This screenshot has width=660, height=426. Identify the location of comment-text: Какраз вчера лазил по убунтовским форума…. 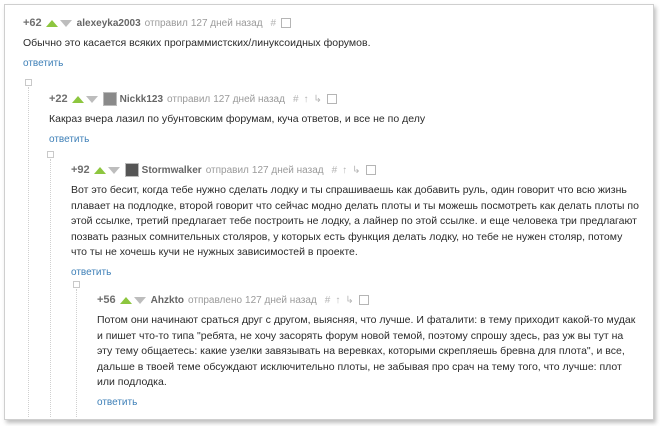
(237, 119).